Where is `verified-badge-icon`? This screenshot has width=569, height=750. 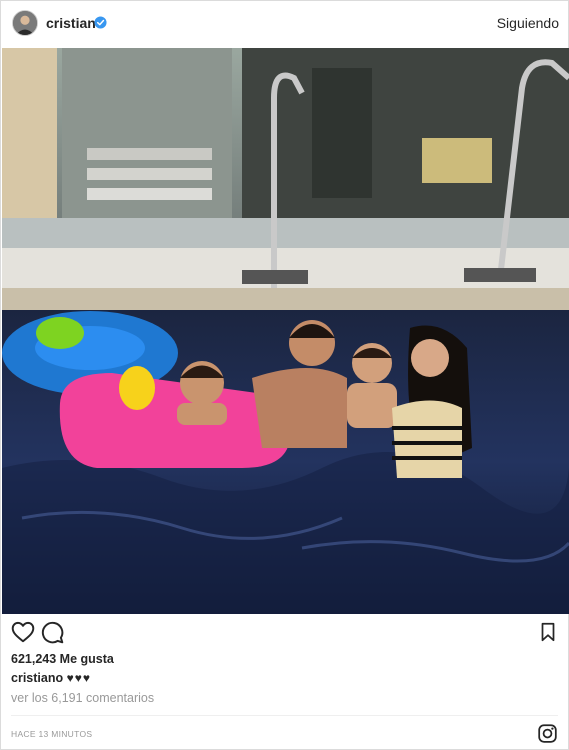
verified-badge-icon is located at coordinates (100, 22).